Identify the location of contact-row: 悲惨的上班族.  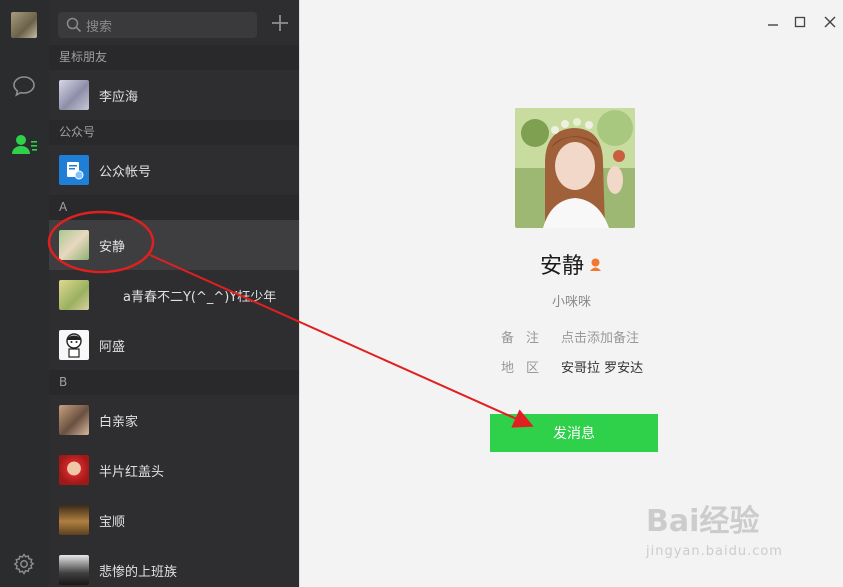
(174, 566).